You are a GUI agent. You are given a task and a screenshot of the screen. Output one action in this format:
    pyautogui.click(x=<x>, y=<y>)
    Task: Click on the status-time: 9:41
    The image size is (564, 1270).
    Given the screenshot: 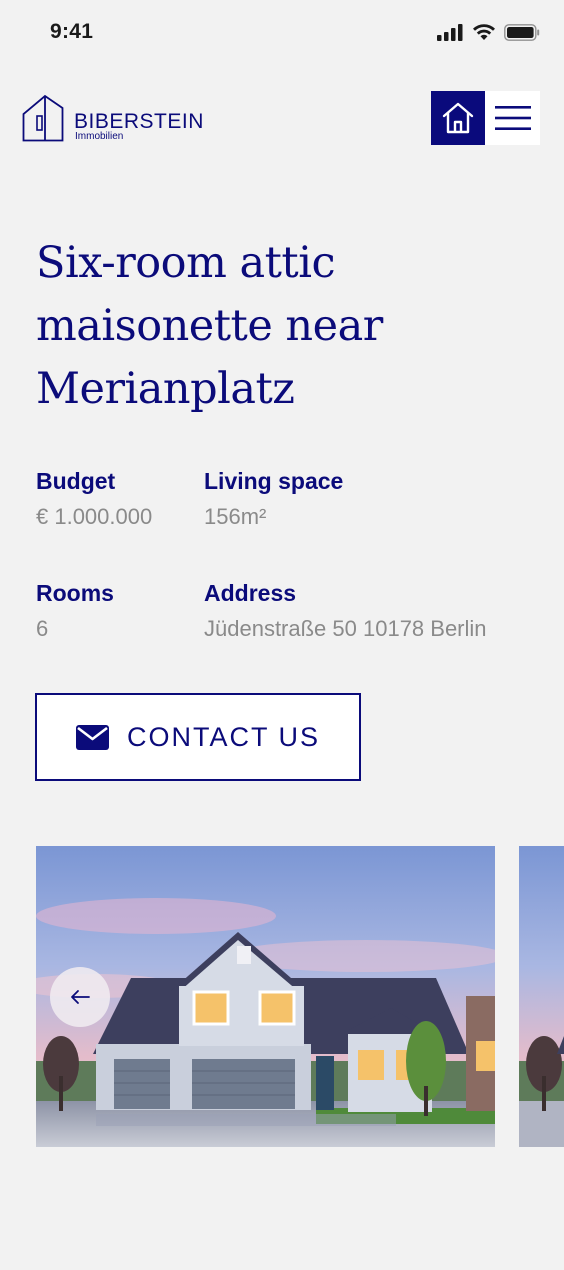 What is the action you would take?
    pyautogui.click(x=72, y=31)
    